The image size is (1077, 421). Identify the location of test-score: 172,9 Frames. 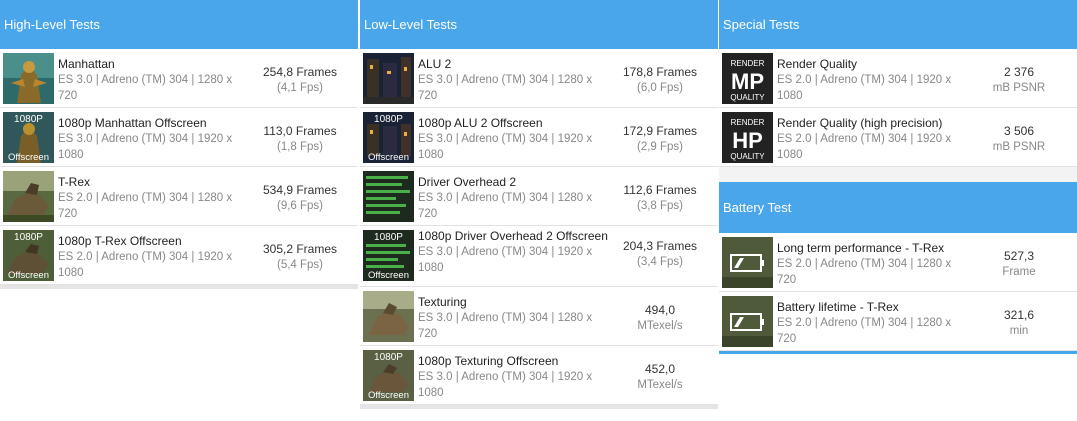
(660, 131).